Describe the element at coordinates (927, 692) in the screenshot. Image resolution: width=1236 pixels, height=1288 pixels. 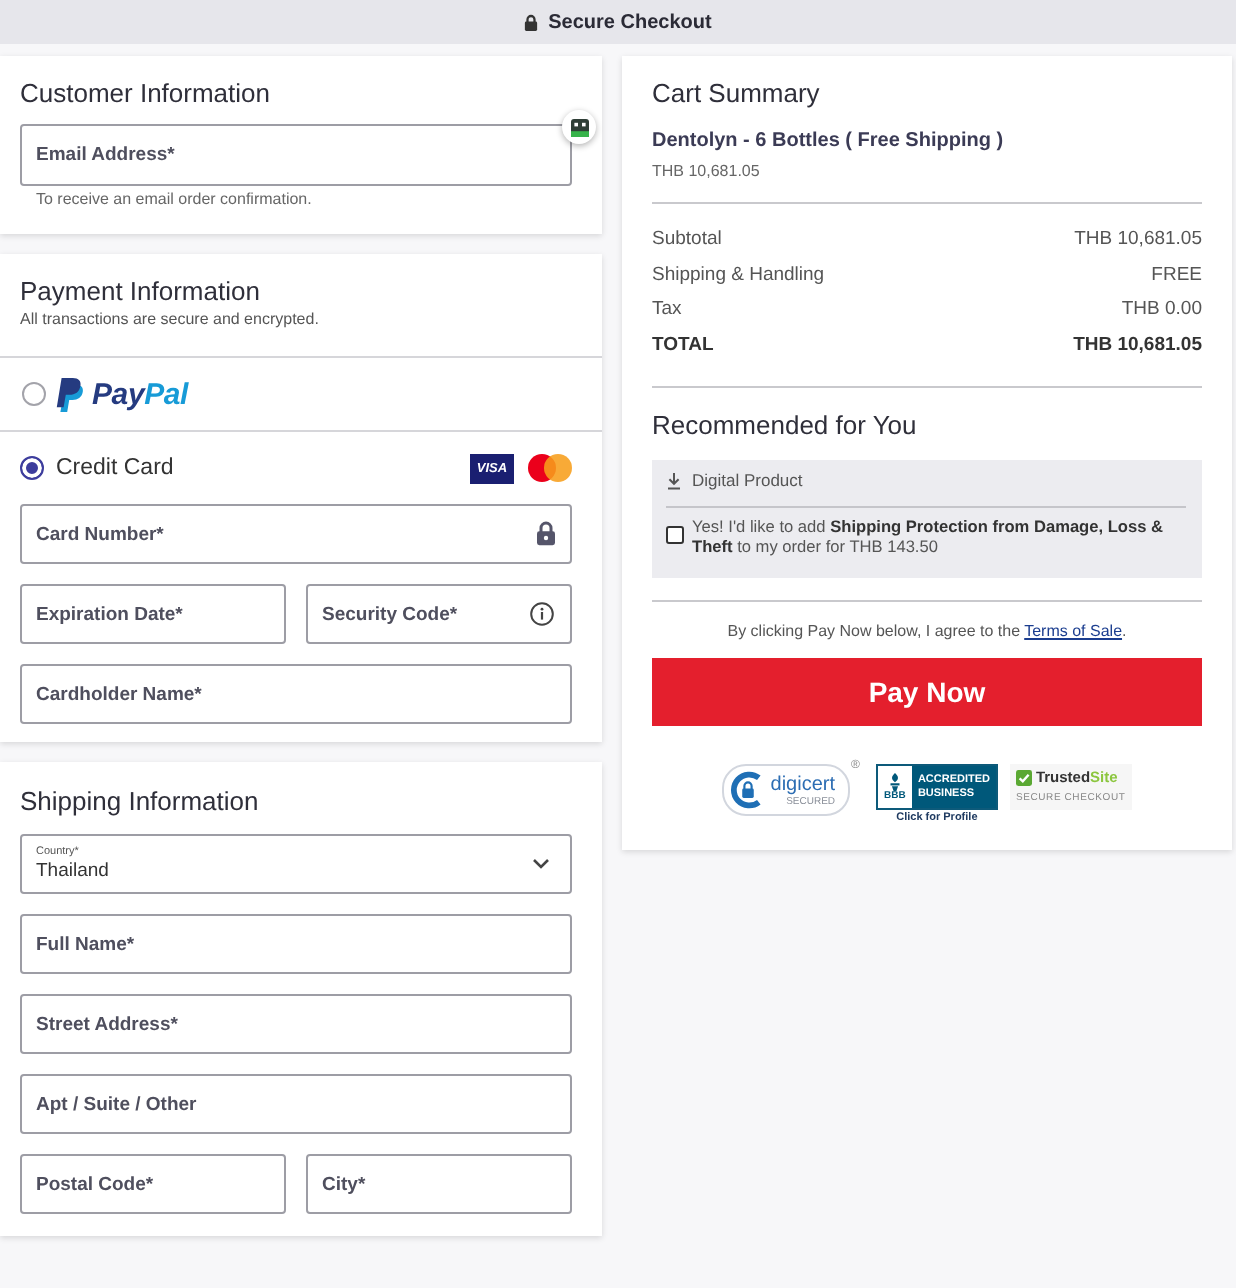
I see `pay-now-button: Pay Now` at that location.